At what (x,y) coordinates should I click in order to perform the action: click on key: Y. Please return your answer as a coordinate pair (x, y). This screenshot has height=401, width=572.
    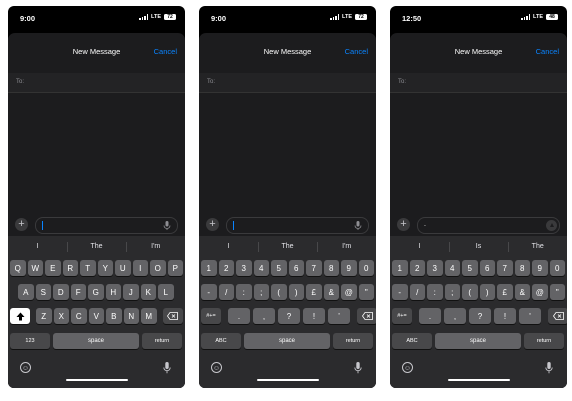
    Looking at the image, I should click on (105, 268).